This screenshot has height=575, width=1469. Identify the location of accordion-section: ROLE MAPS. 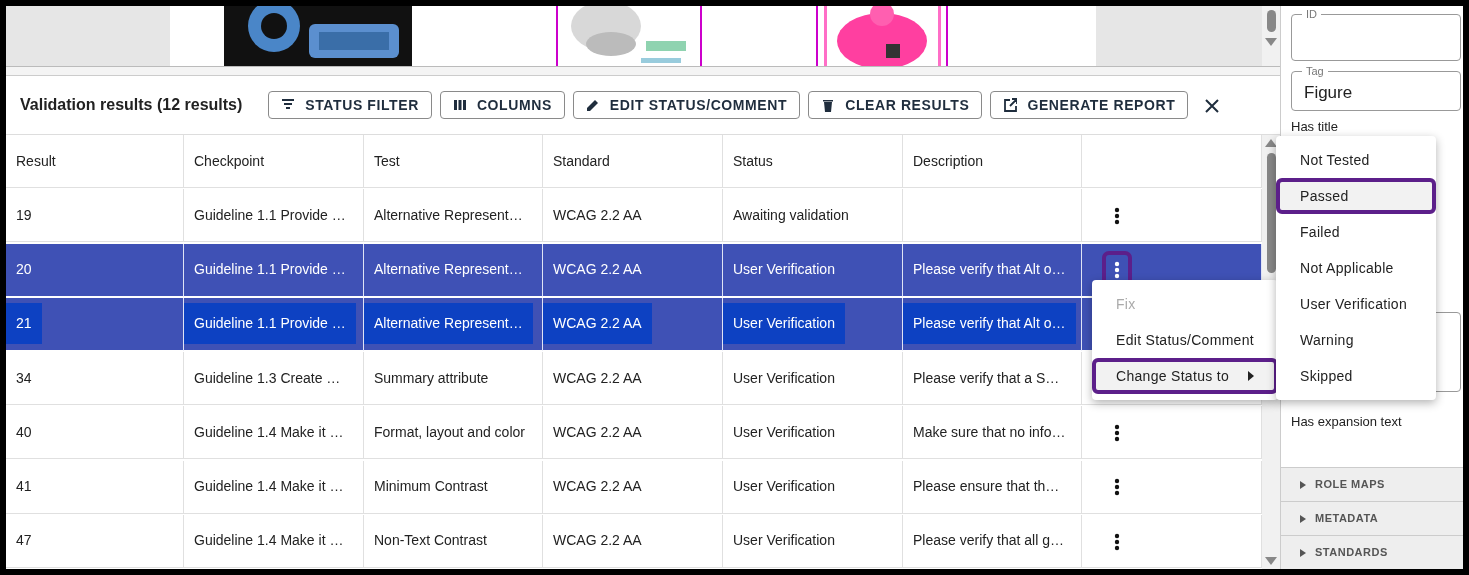
(1372, 484).